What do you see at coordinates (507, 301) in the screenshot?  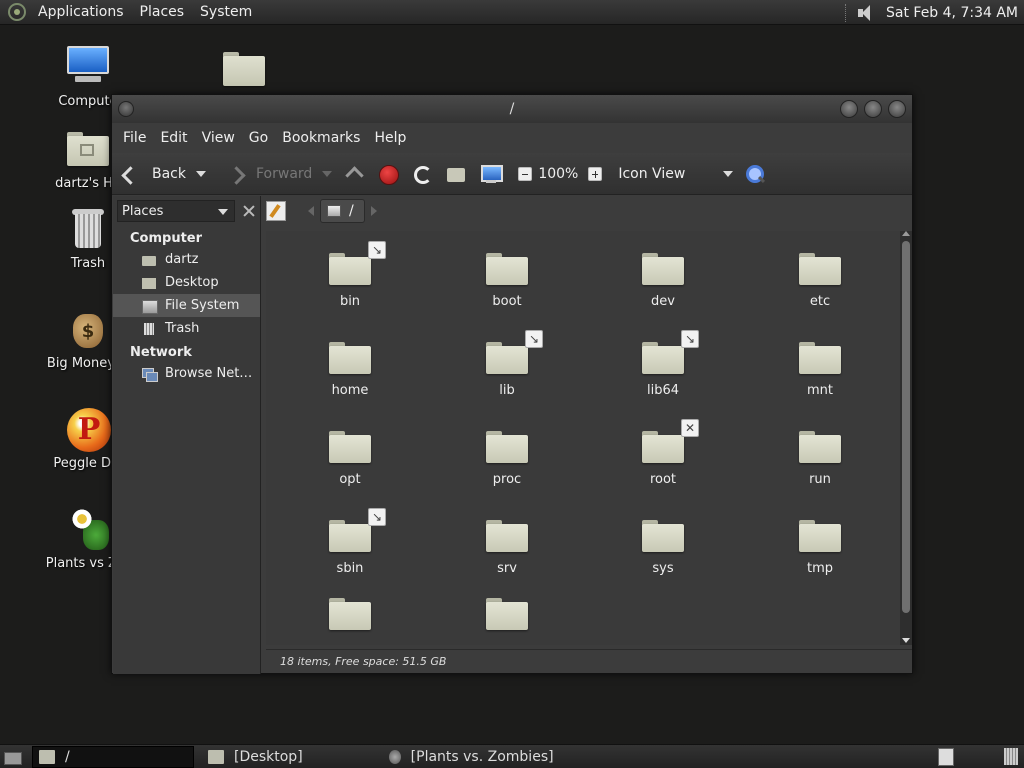 I see `file-name: boot` at bounding box center [507, 301].